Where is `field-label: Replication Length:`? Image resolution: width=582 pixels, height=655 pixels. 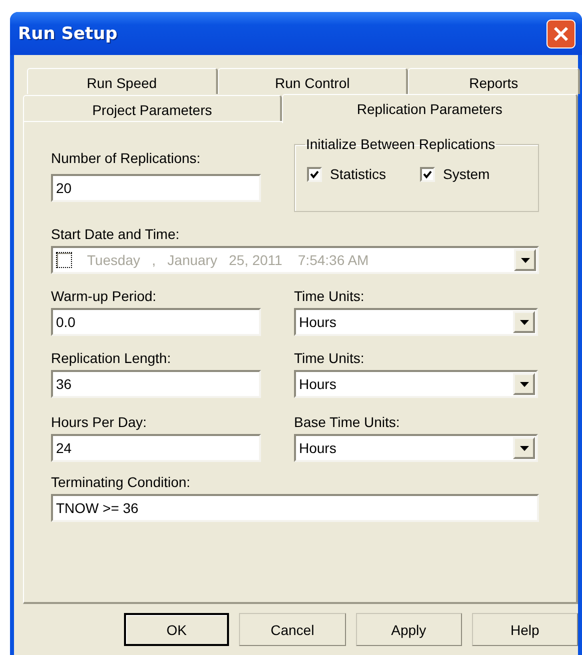 field-label: Replication Length: is located at coordinates (111, 358).